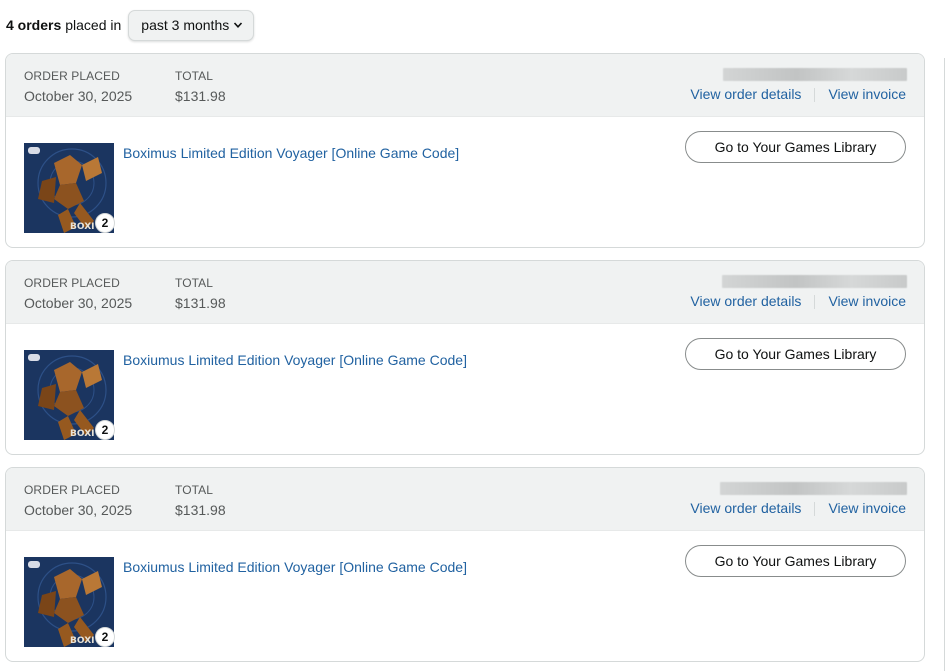 This screenshot has height=671, width=946. Describe the element at coordinates (185, 25) in the screenshot. I see `time-period-value: past 3 months` at that location.